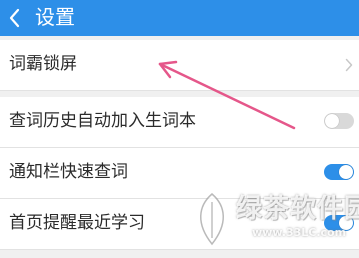 The image size is (359, 258). What do you see at coordinates (349, 65) in the screenshot?
I see `chevron-right-icon` at bounding box center [349, 65].